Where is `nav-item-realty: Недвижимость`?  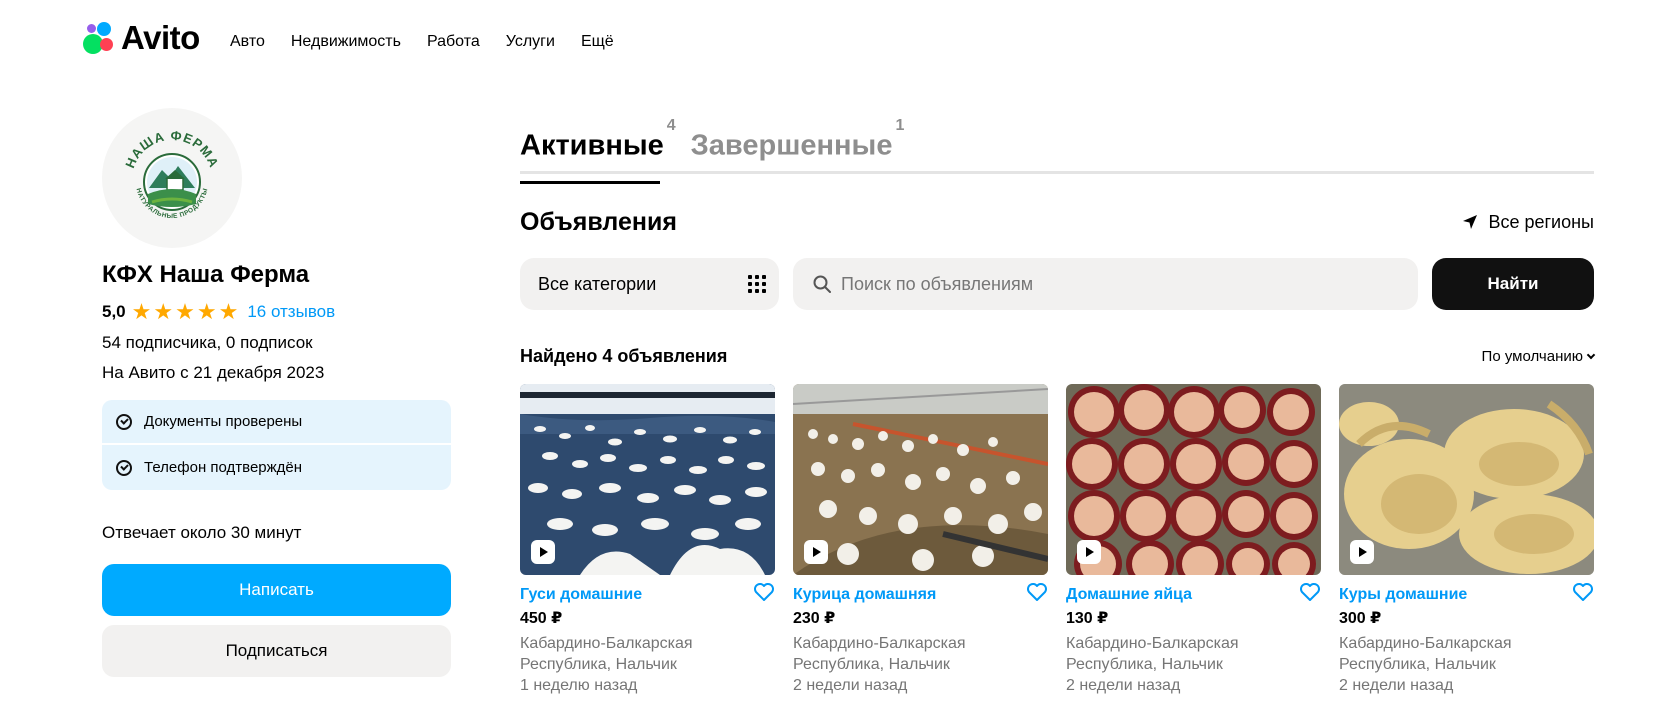
nav-item-realty: Недвижимость is located at coordinates (346, 42).